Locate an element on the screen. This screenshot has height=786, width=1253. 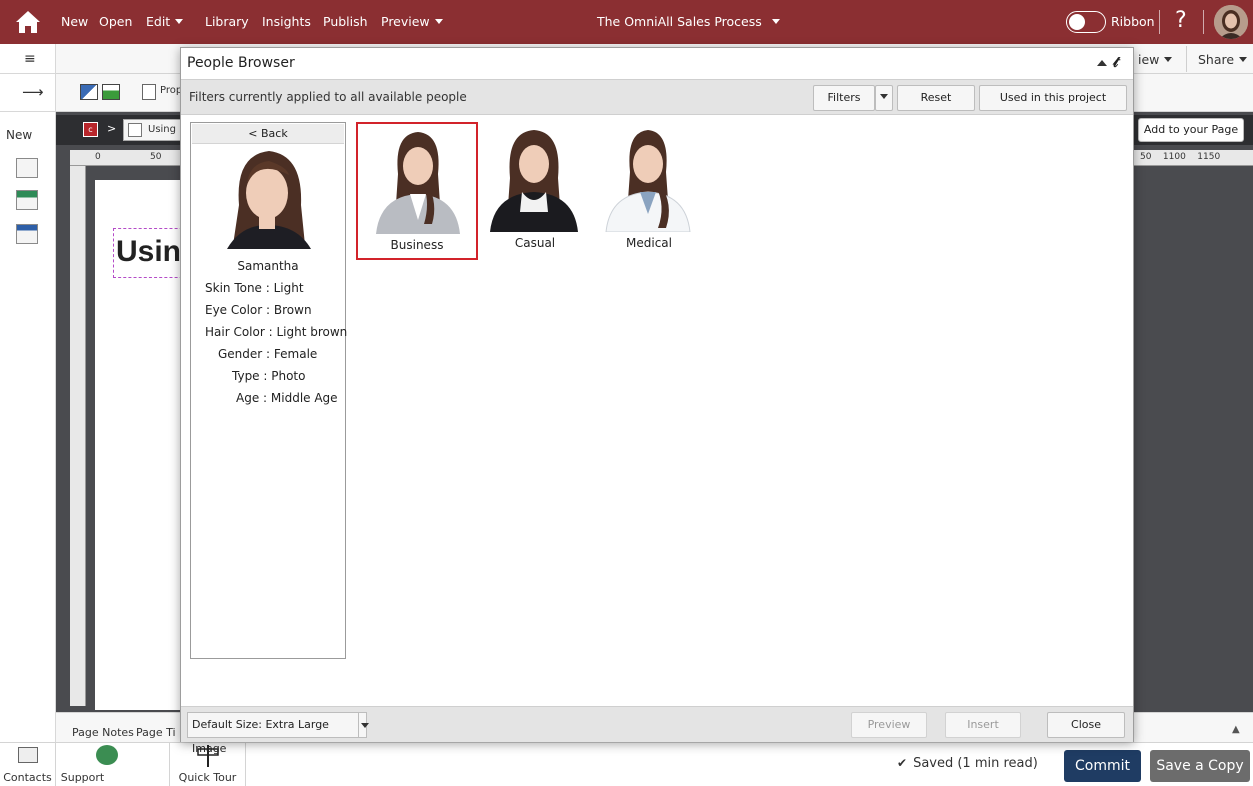
menu-library: Library is located at coordinates (227, 21).